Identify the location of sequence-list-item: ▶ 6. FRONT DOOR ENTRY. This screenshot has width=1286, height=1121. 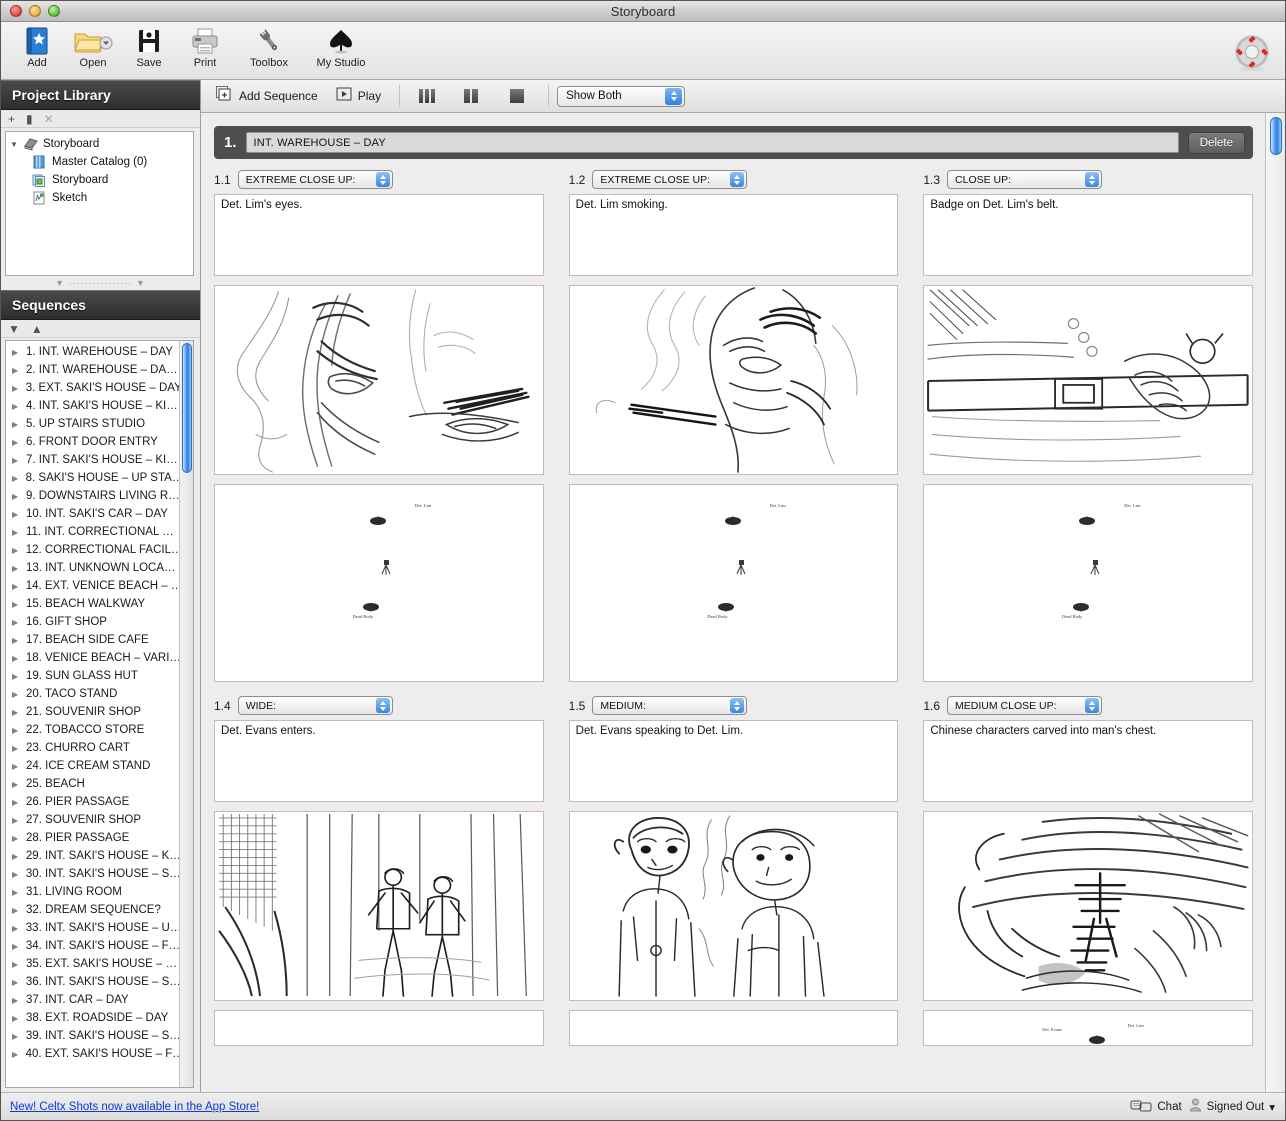
(92, 442).